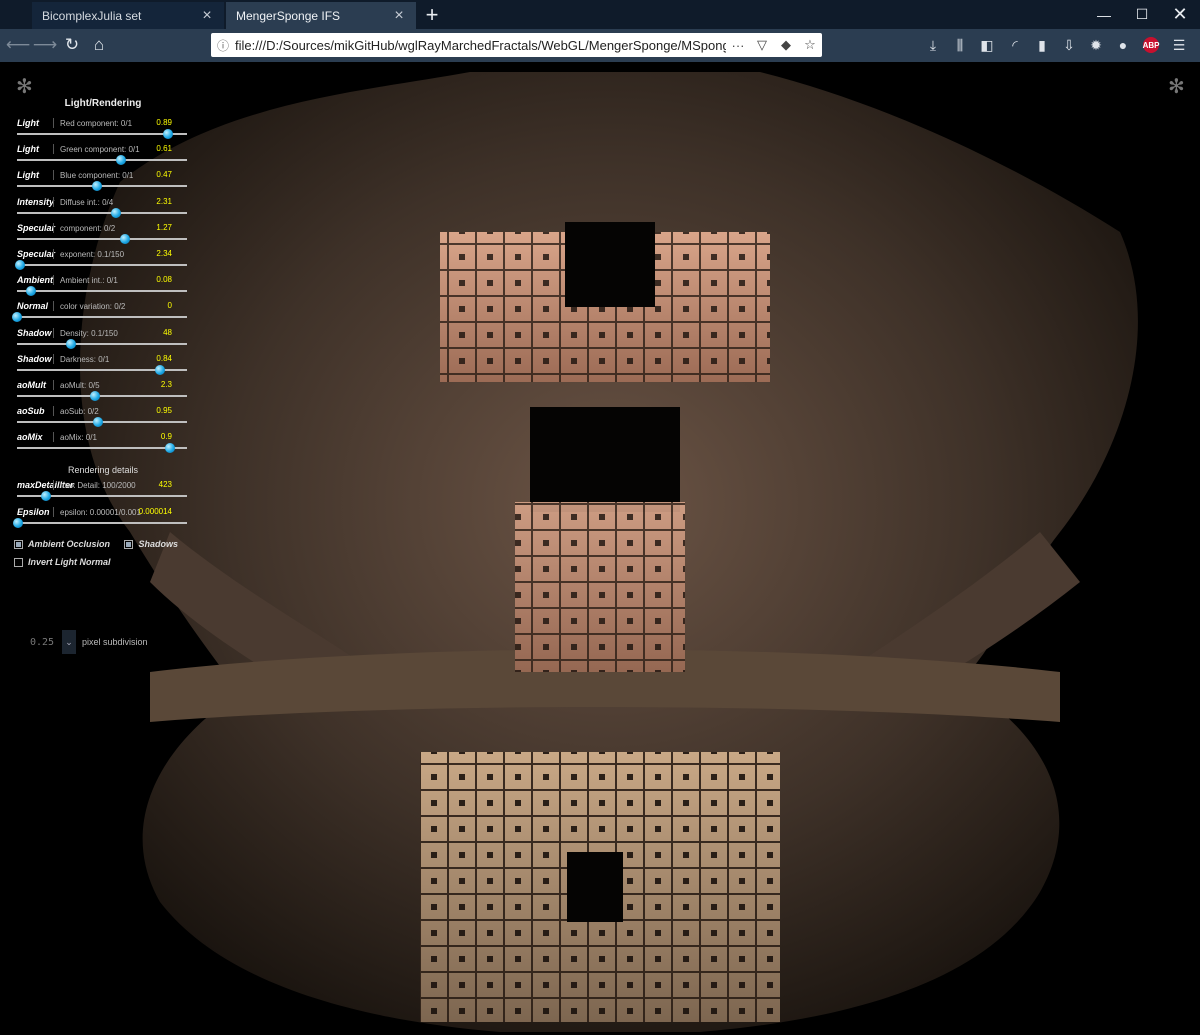 The width and height of the screenshot is (1200, 1035). I want to click on bookmark-star-icon: ☆, so click(810, 45).